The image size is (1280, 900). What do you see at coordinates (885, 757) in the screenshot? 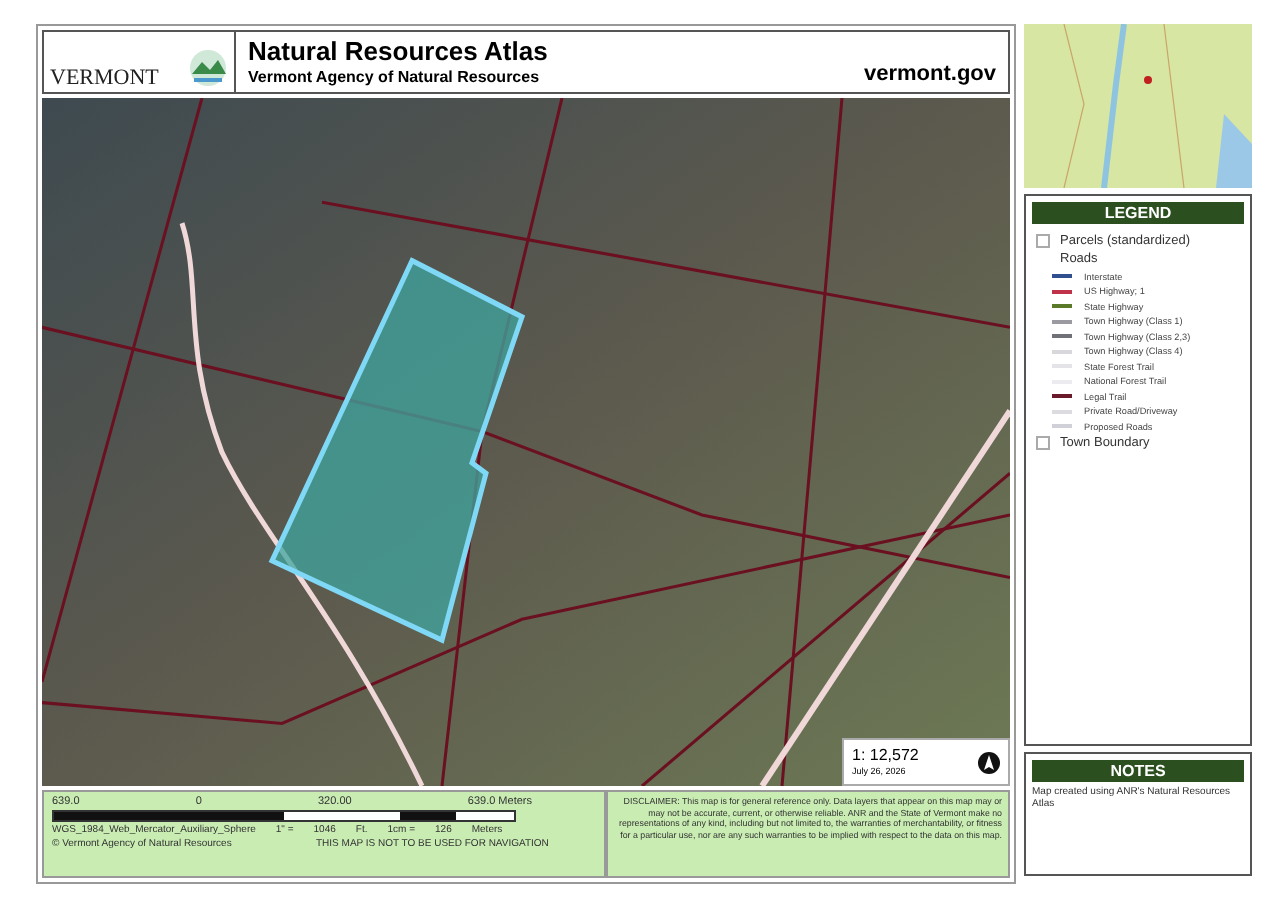
I see `scale-ratio: 1: 12,572` at bounding box center [885, 757].